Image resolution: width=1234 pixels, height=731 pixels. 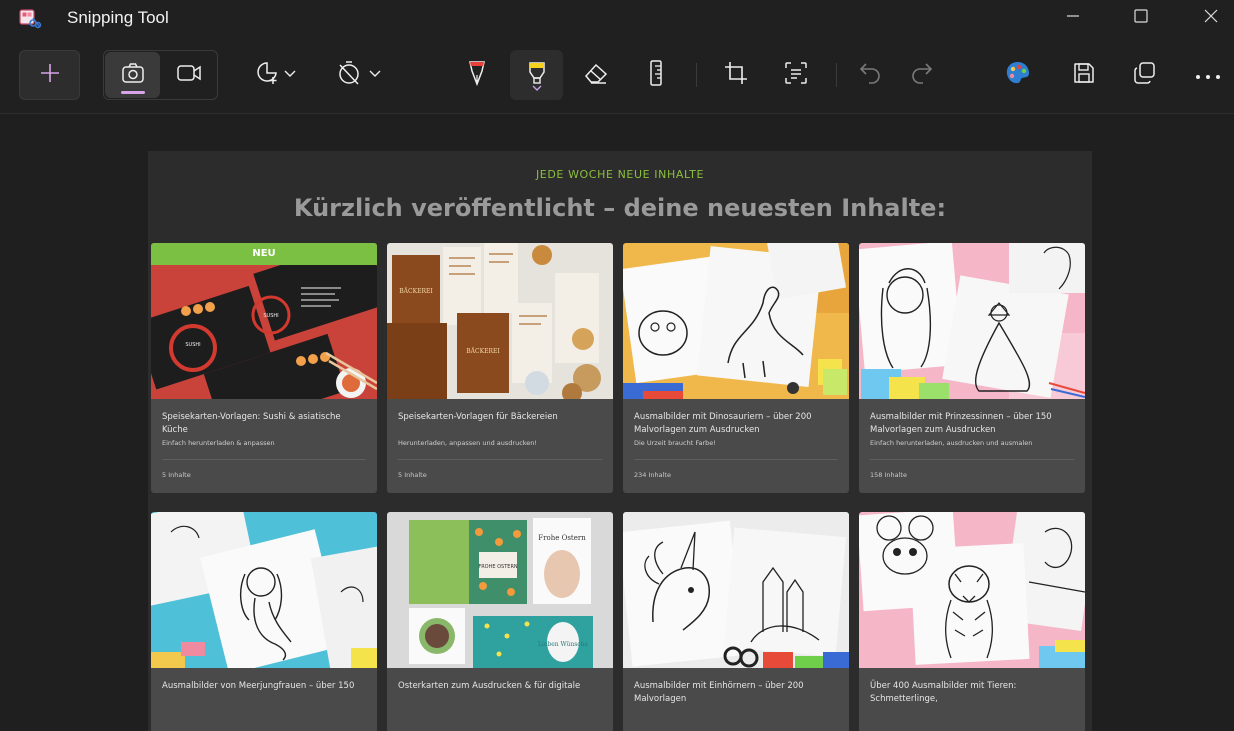 What do you see at coordinates (468, 443) in the screenshot?
I see `card-subtitle: Herunterladen, anpassen und ausdrucken!` at bounding box center [468, 443].